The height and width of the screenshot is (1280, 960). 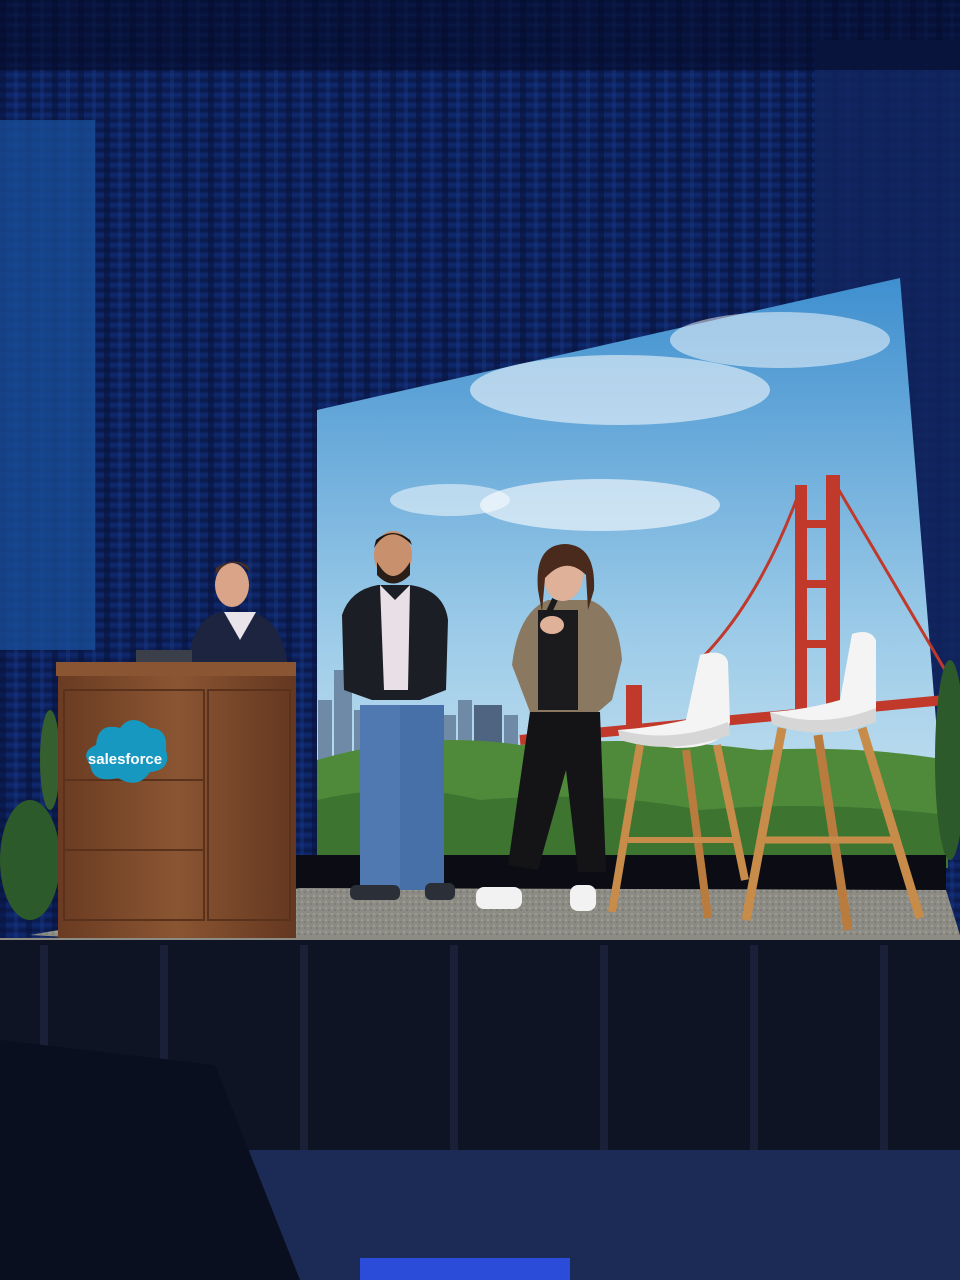 What do you see at coordinates (176, 800) in the screenshot?
I see `podium` at bounding box center [176, 800].